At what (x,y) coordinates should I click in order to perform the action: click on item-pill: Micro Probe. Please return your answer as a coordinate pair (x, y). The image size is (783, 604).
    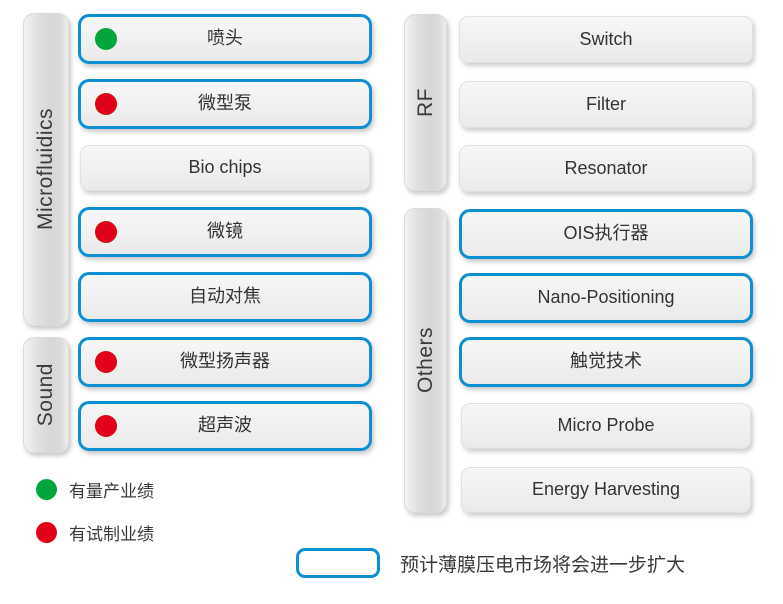
    Looking at the image, I should click on (606, 426).